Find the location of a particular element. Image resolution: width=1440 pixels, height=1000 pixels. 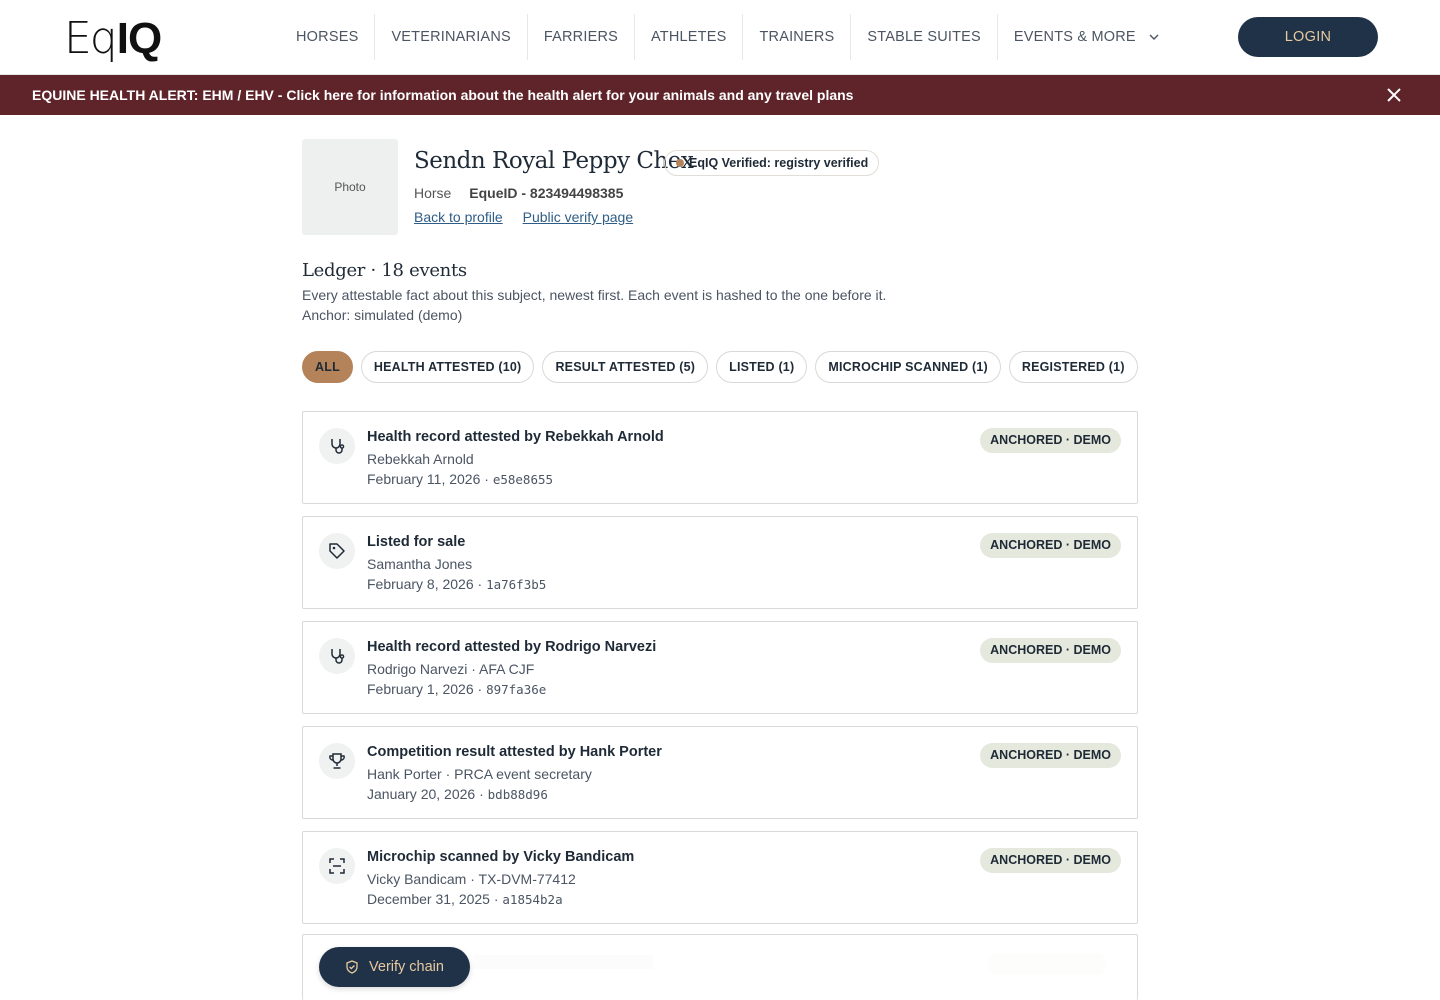

event-date: January 20, 2026 · is located at coordinates (427, 794).